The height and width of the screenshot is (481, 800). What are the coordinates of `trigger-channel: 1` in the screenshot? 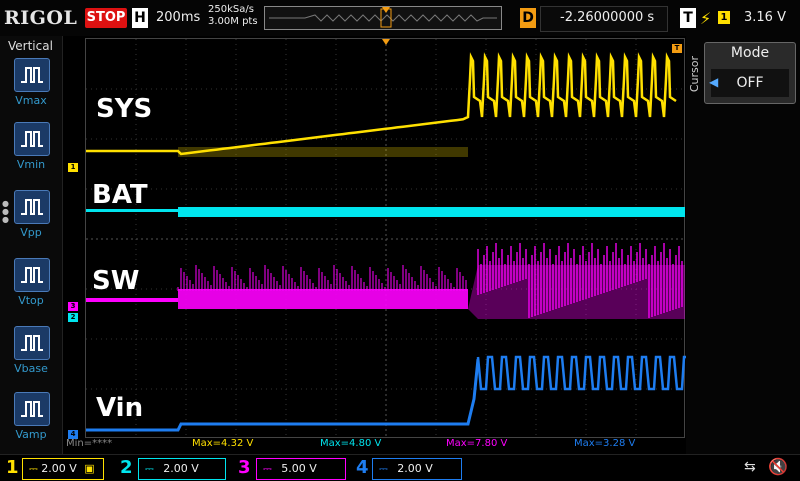 It's located at (724, 17).